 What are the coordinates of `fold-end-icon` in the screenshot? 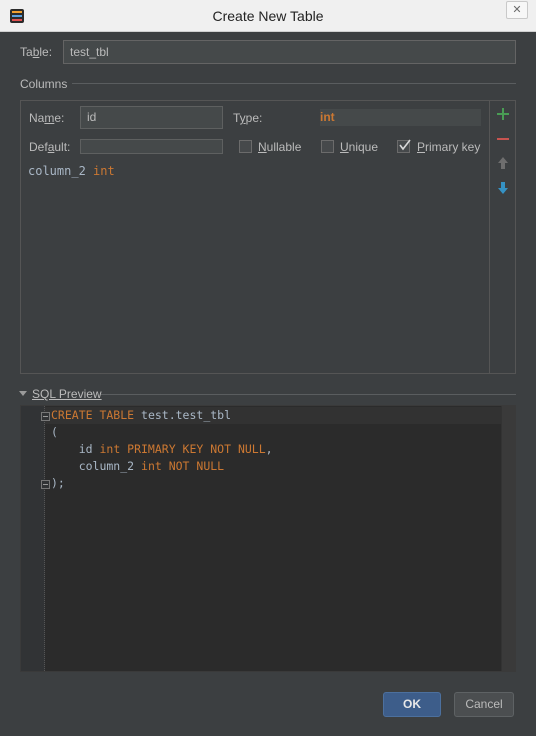 It's located at (45, 484).